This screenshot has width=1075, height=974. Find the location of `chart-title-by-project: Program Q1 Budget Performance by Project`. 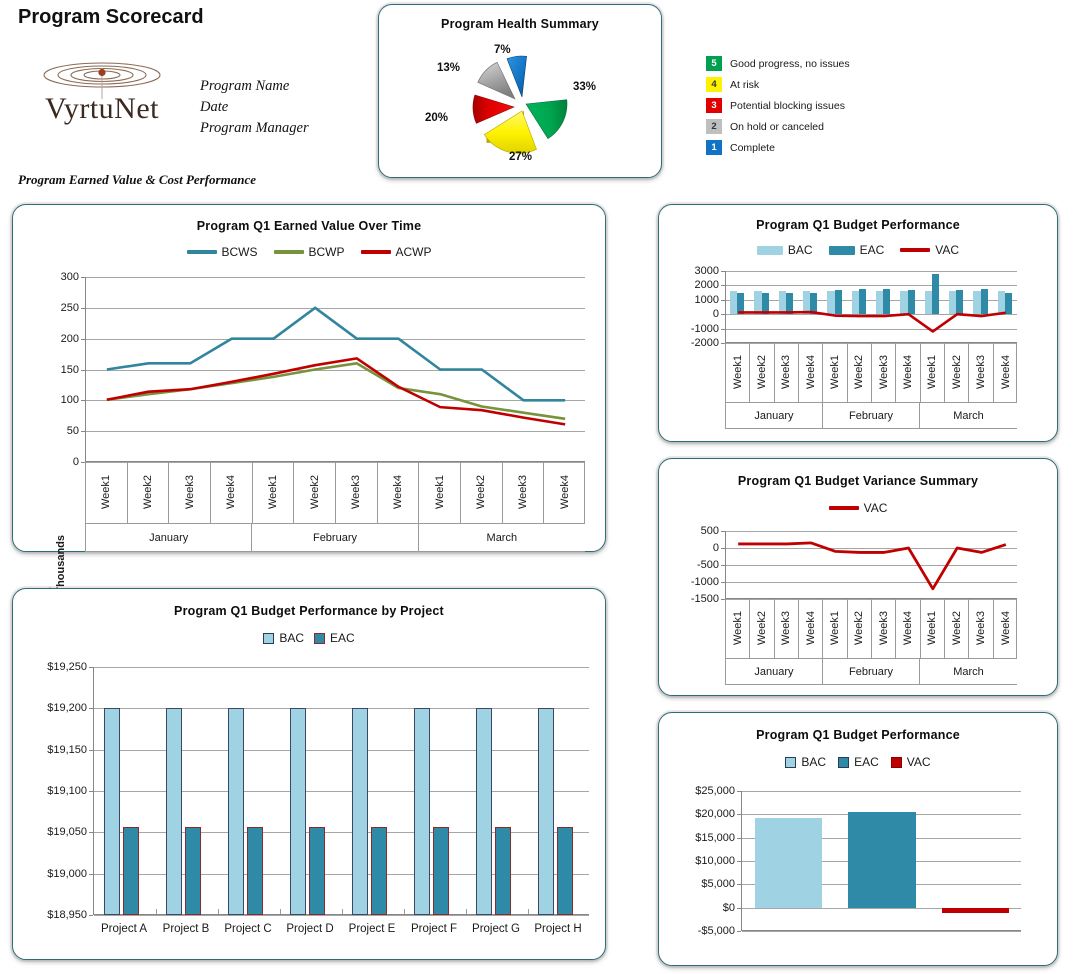

chart-title-by-project: Program Q1 Budget Performance by Project is located at coordinates (309, 611).